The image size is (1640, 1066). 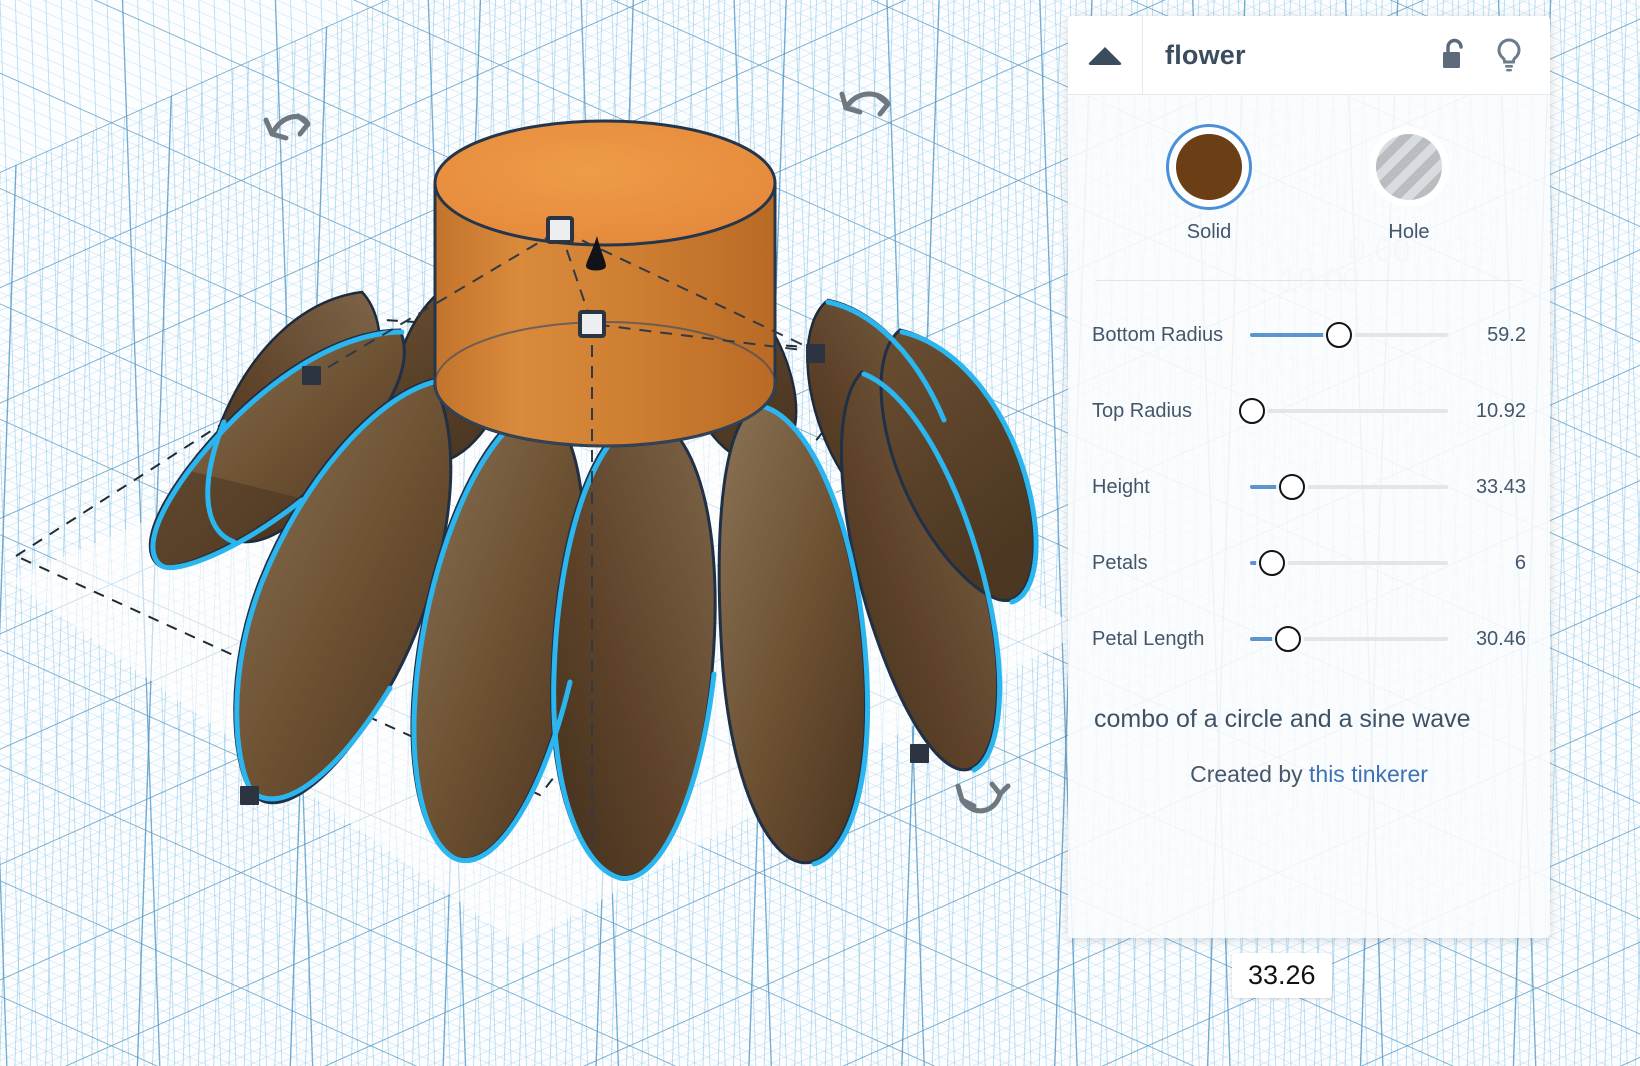 I want to click on slider-row-petal-length: Petal Length 30.46, so click(x=1309, y=639).